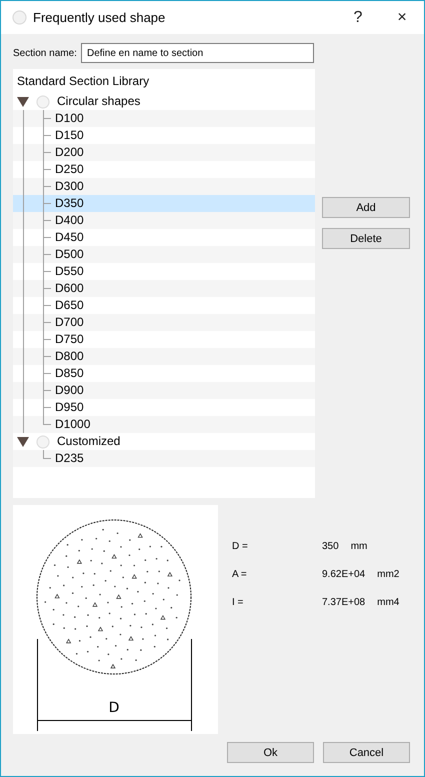  I want to click on tree-item: D200, so click(164, 152).